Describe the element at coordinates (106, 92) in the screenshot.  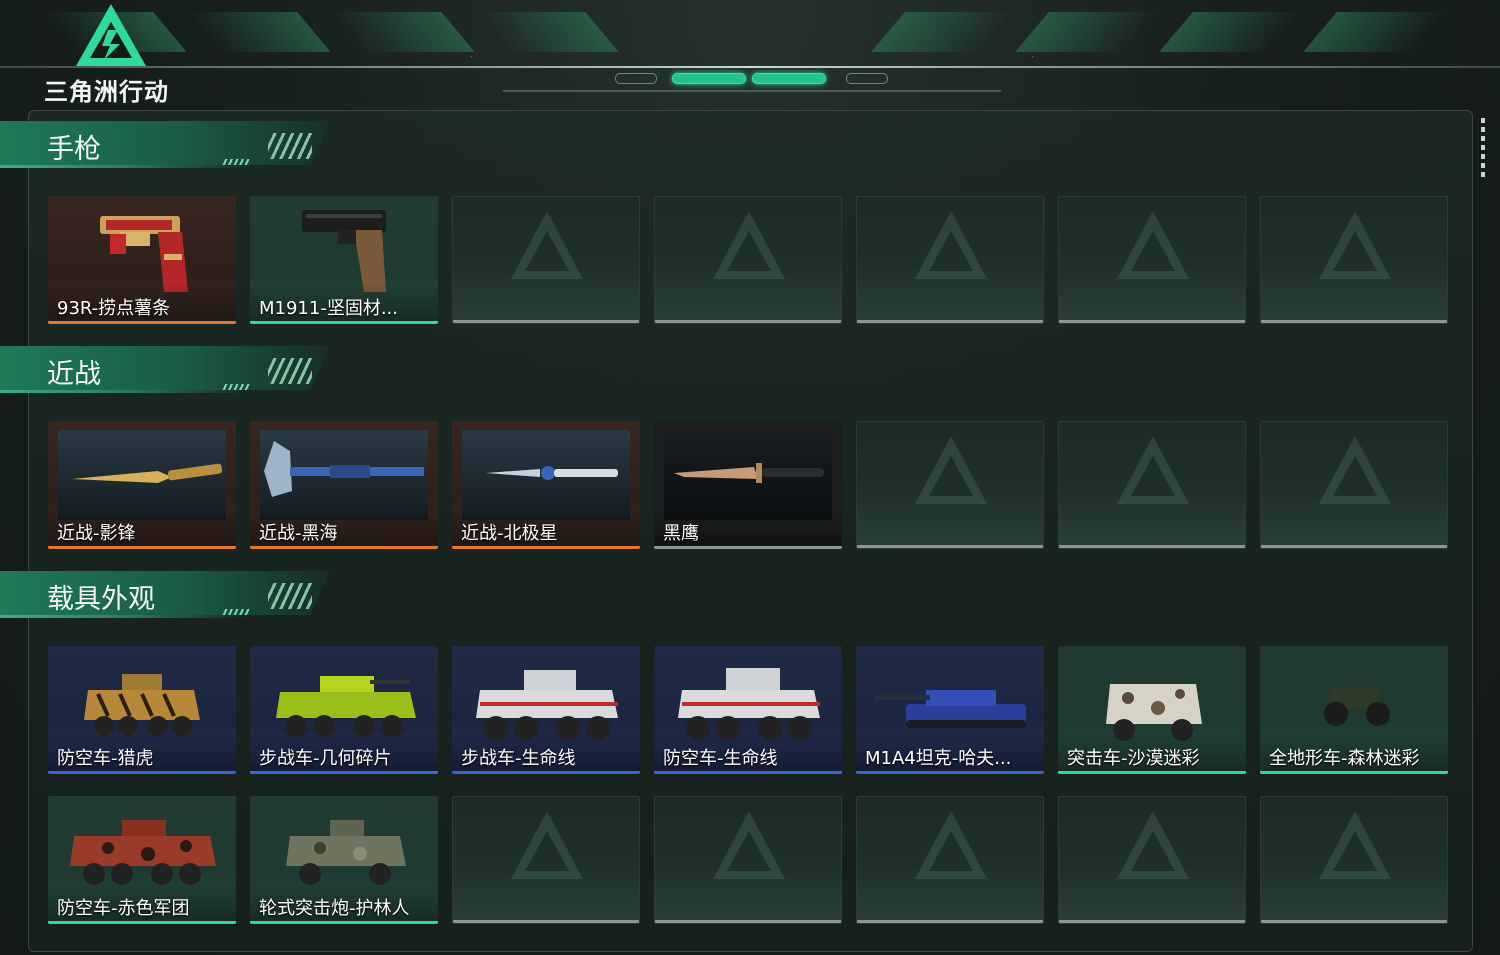
I see `app-logo-text: 三角洲行动` at that location.